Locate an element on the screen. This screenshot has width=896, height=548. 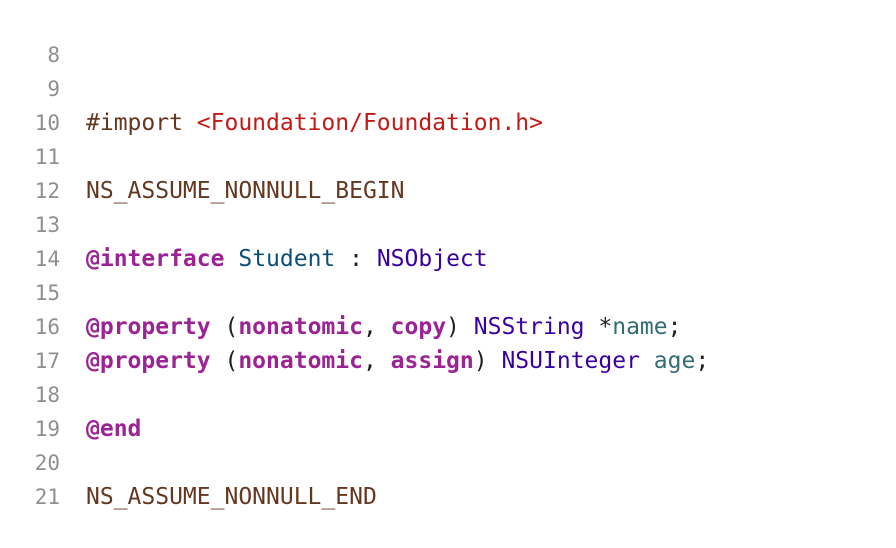
macro-token: NS_ASSUME_NONNULL_END is located at coordinates (231, 497).